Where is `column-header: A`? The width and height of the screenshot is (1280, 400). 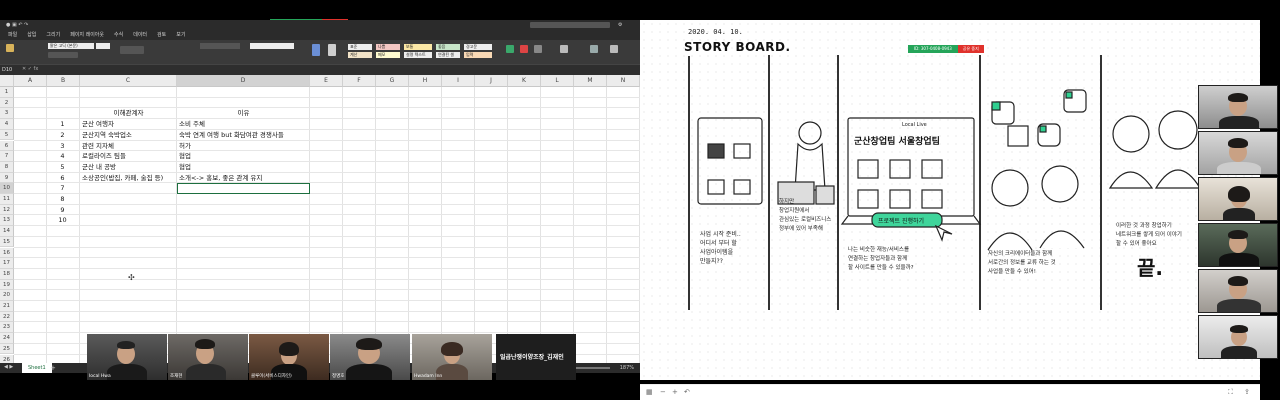 column-header: A is located at coordinates (30, 81).